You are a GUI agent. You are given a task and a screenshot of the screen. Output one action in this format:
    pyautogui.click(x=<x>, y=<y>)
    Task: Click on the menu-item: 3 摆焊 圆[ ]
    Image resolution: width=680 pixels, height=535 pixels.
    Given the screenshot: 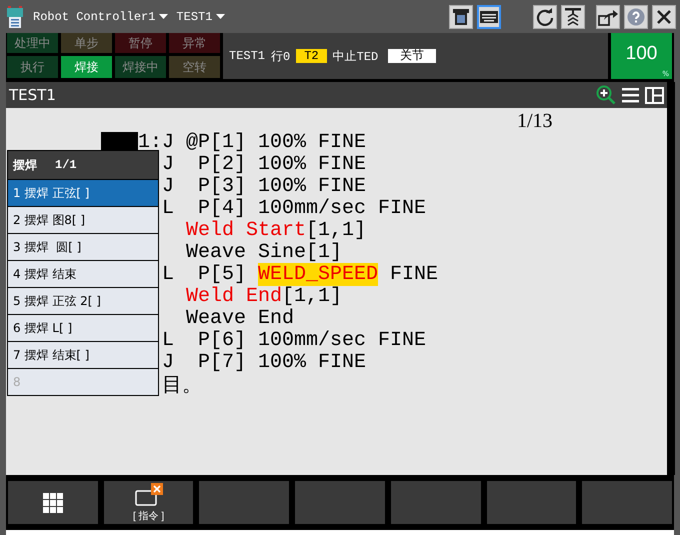 What is the action you would take?
    pyautogui.click(x=83, y=247)
    